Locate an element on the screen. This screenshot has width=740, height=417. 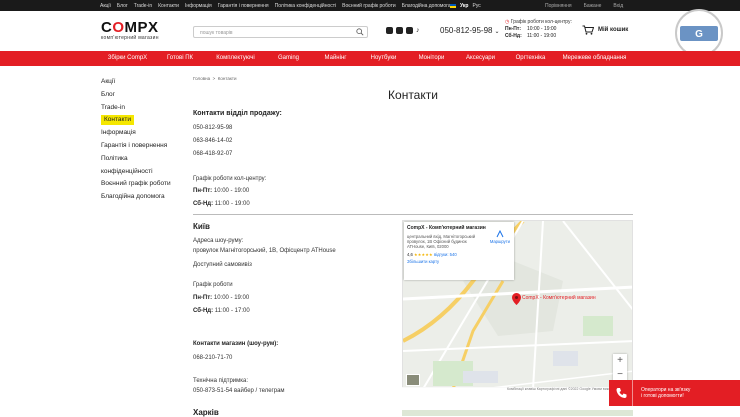
nav-item-components: Комплектуючі is located at coordinates (235, 58).